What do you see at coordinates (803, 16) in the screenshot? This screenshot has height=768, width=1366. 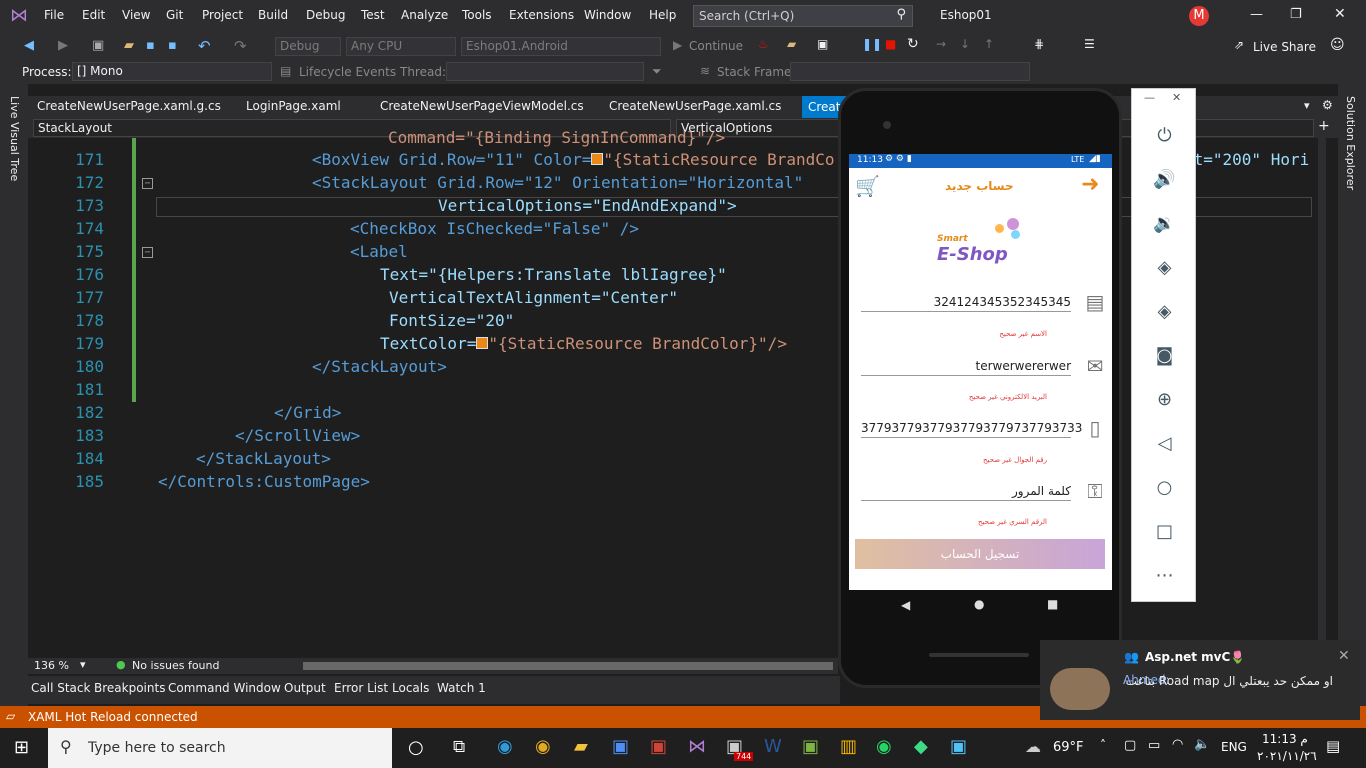 I see `search-box: Search (Ctrl+Q) ⚲` at bounding box center [803, 16].